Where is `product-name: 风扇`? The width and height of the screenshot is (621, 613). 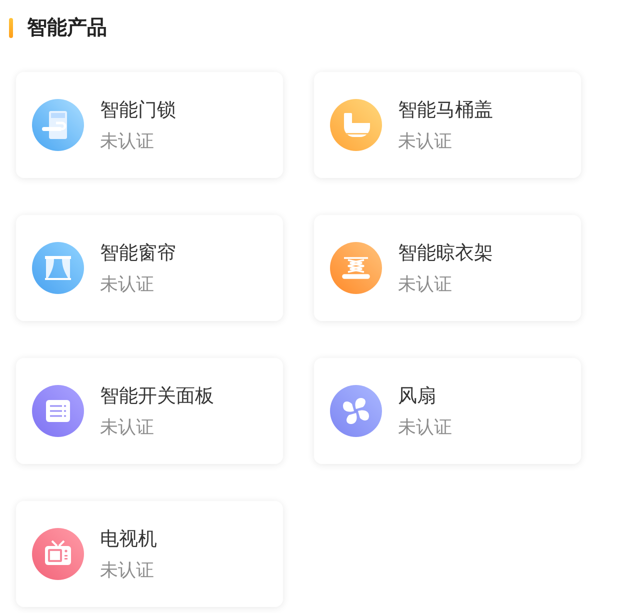 product-name: 风扇 is located at coordinates (417, 396).